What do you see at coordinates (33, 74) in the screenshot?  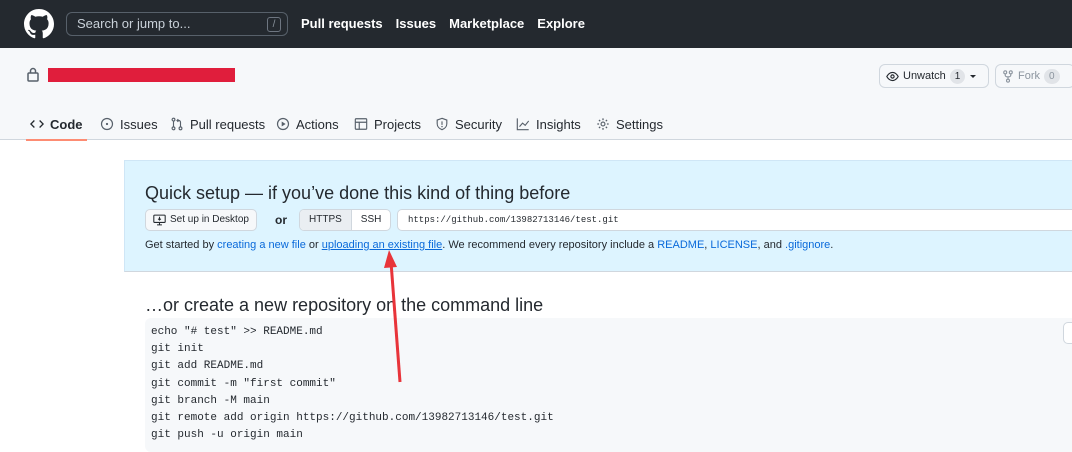 I see `lock-icon` at bounding box center [33, 74].